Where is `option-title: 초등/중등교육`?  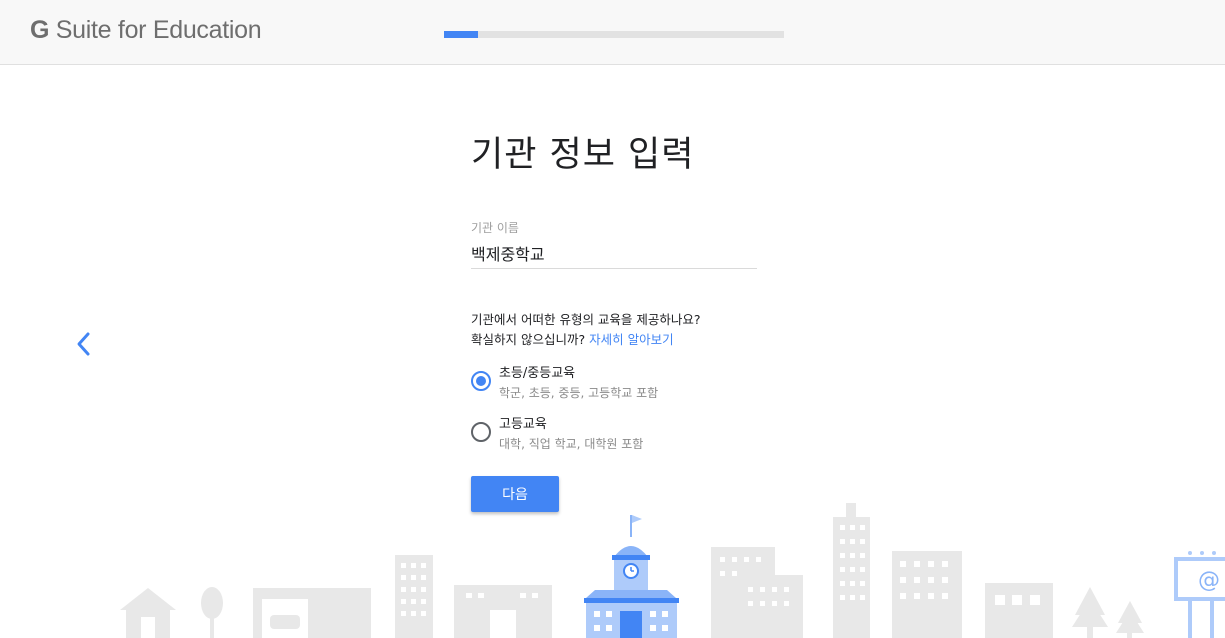
option-title: 초등/중등교육 is located at coordinates (537, 373).